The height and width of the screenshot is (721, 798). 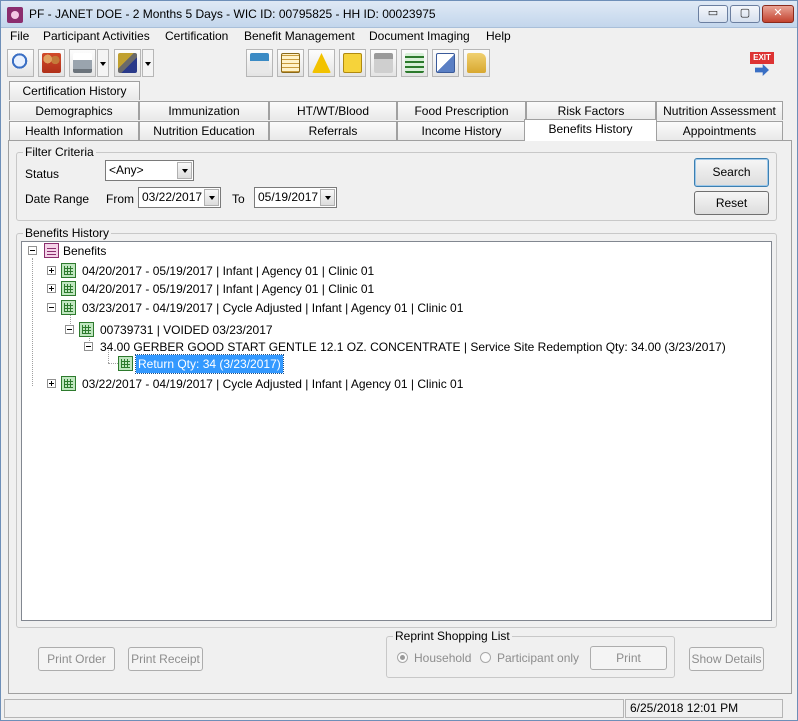 I want to click on calculator-button, so click(x=259, y=63).